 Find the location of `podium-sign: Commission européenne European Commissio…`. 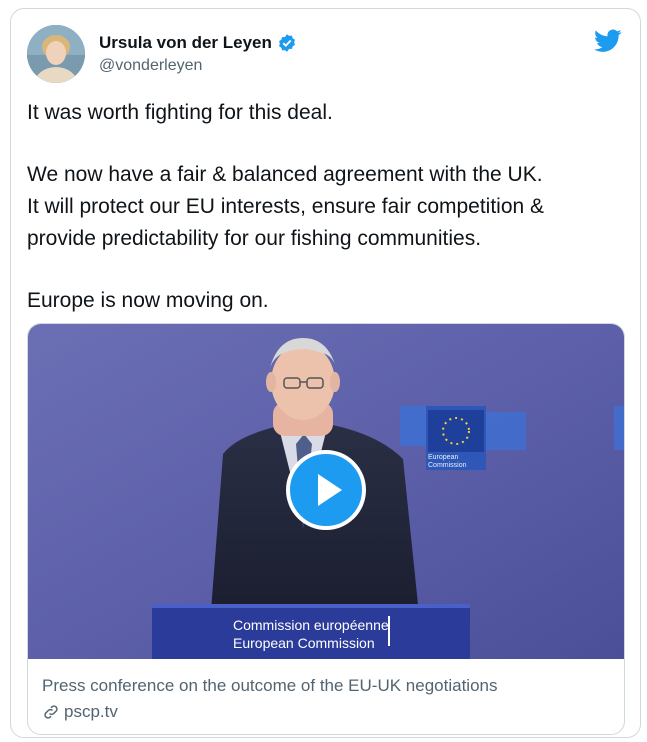

podium-sign: Commission européenne European Commissio… is located at coordinates (311, 634).